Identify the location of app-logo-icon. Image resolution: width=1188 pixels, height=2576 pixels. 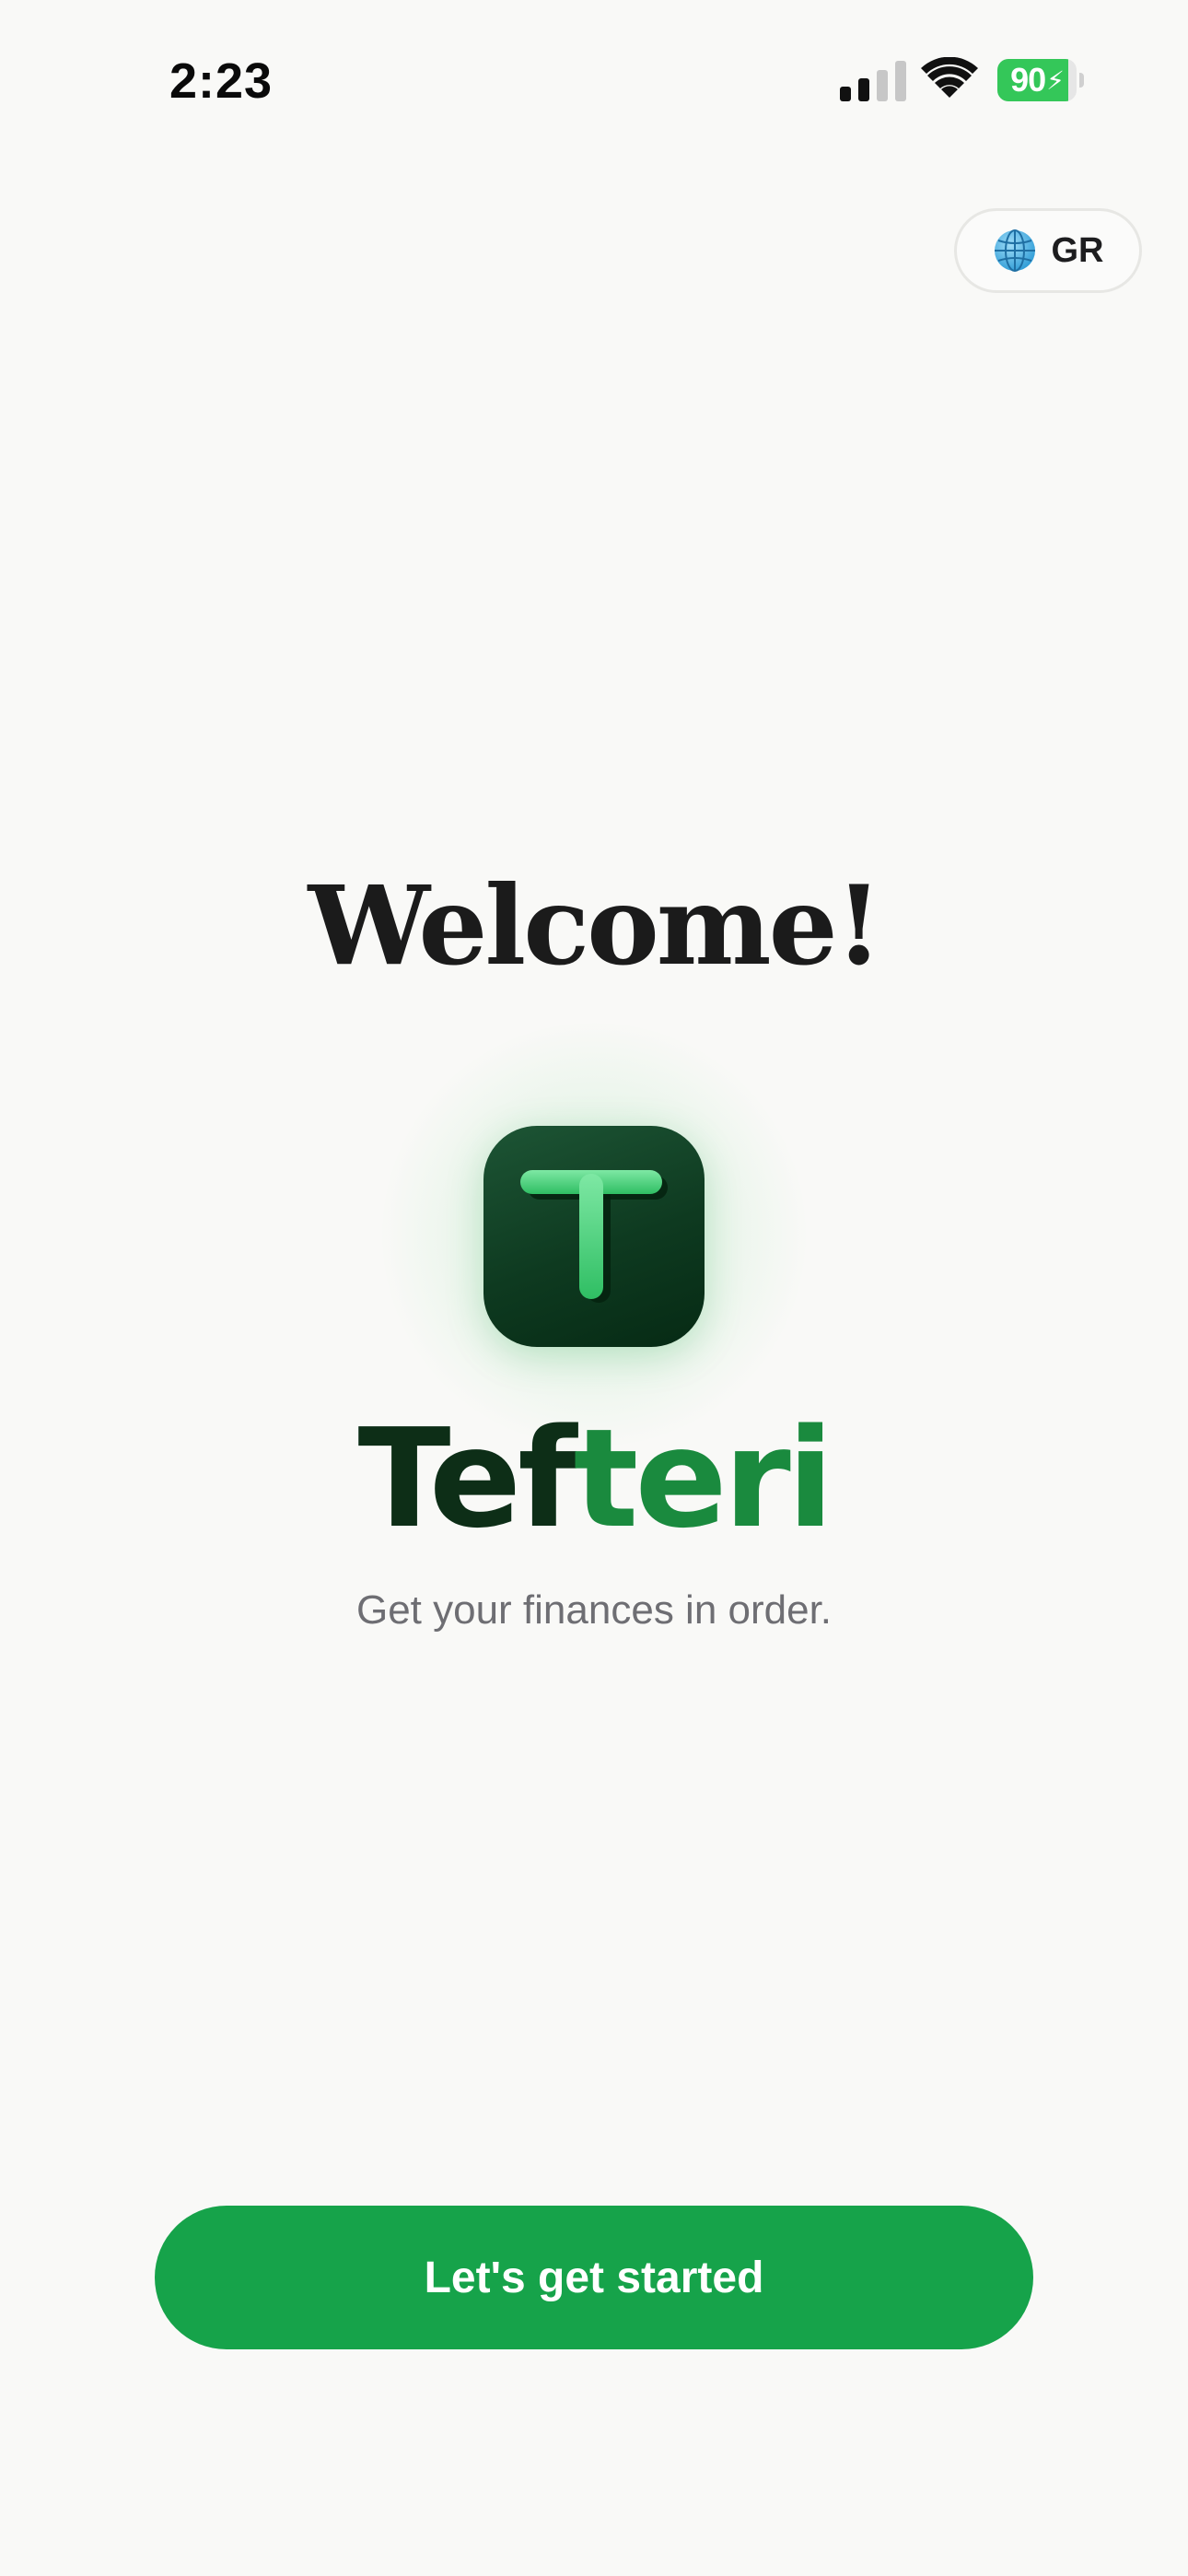
(594, 1236).